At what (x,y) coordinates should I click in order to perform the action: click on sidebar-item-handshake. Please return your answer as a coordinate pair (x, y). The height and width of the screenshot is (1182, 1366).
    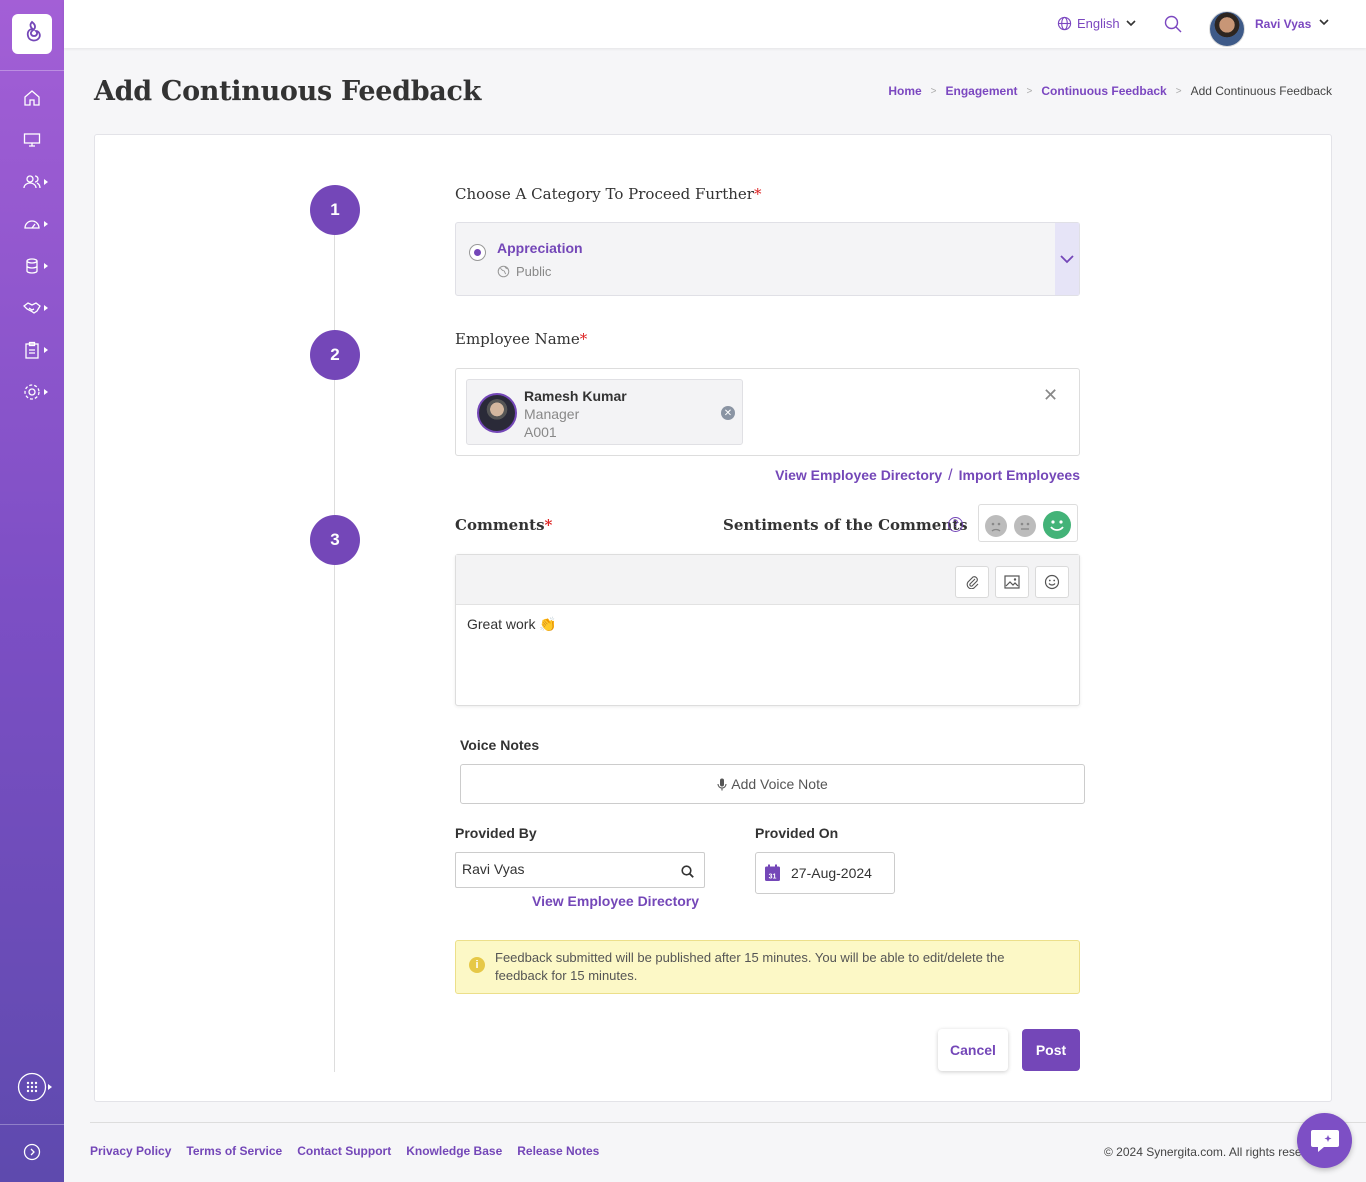
    Looking at the image, I should click on (32, 308).